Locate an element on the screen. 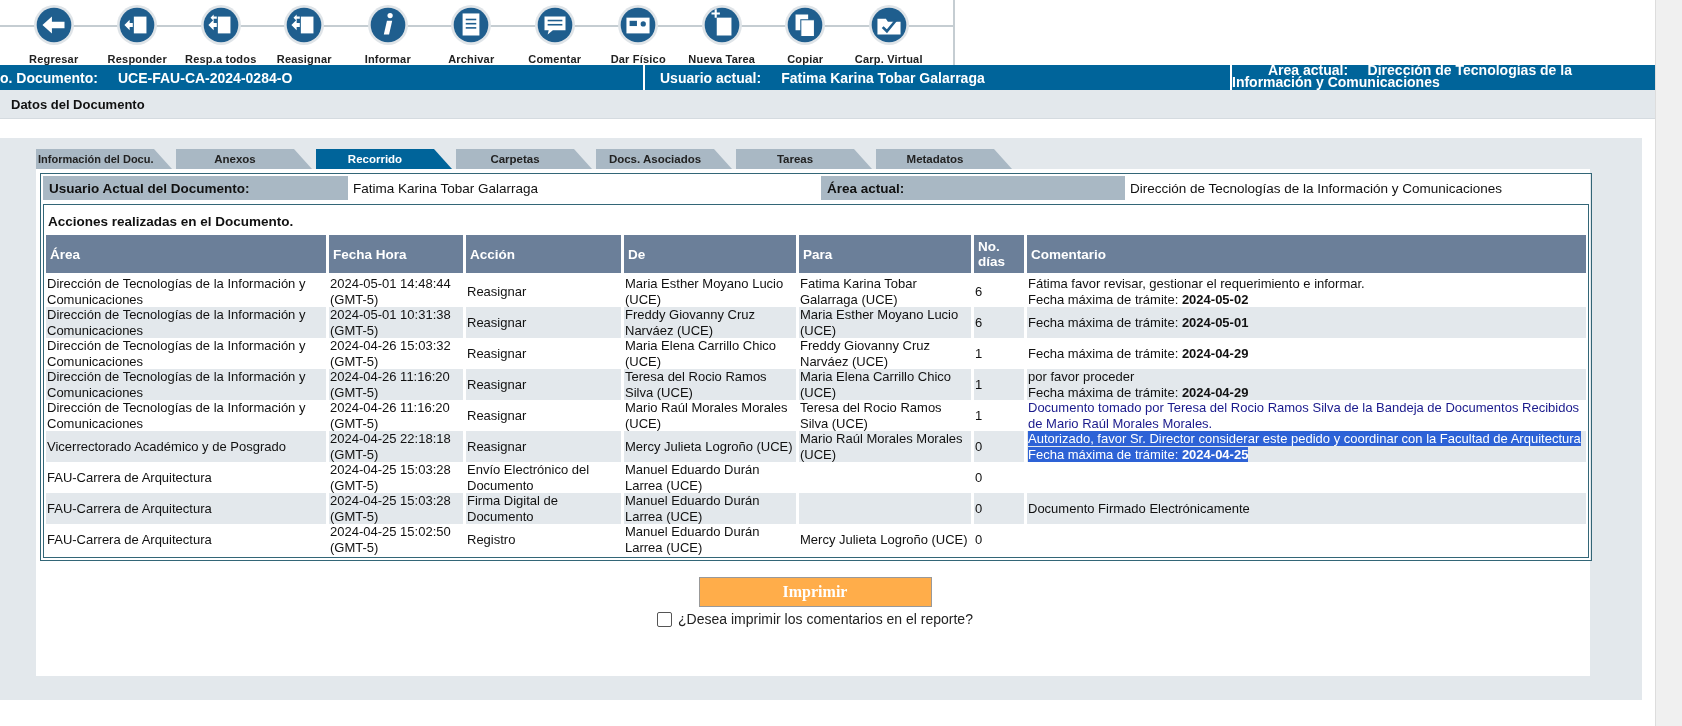 The image size is (1682, 726). toolbar-button: Copiar is located at coordinates (805, 32).